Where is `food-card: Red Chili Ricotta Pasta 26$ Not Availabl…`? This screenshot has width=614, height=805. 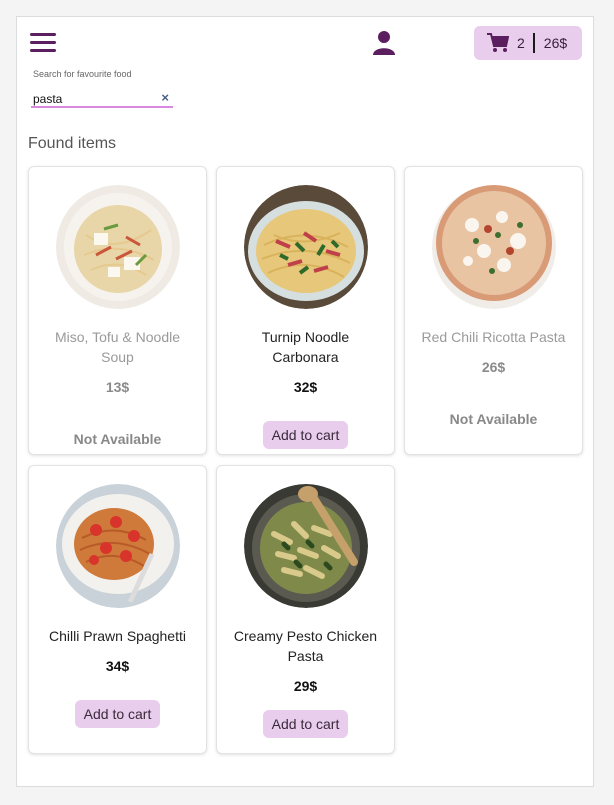
food-card: Red Chili Ricotta Pasta 26$ Not Availabl… is located at coordinates (493, 310).